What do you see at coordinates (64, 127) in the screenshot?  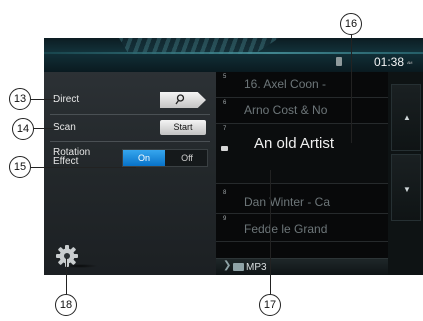 I see `scan-label: Scan` at bounding box center [64, 127].